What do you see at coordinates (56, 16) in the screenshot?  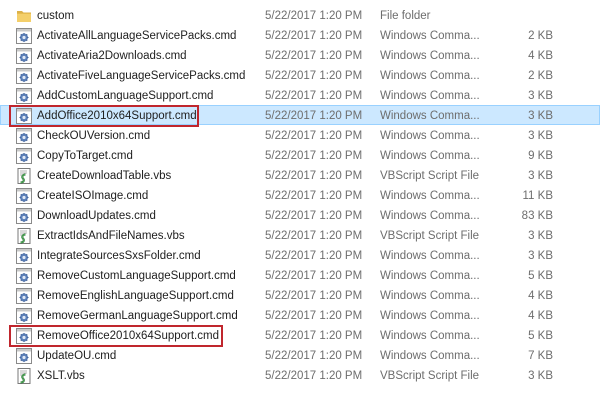 I see `file-name: custom` at bounding box center [56, 16].